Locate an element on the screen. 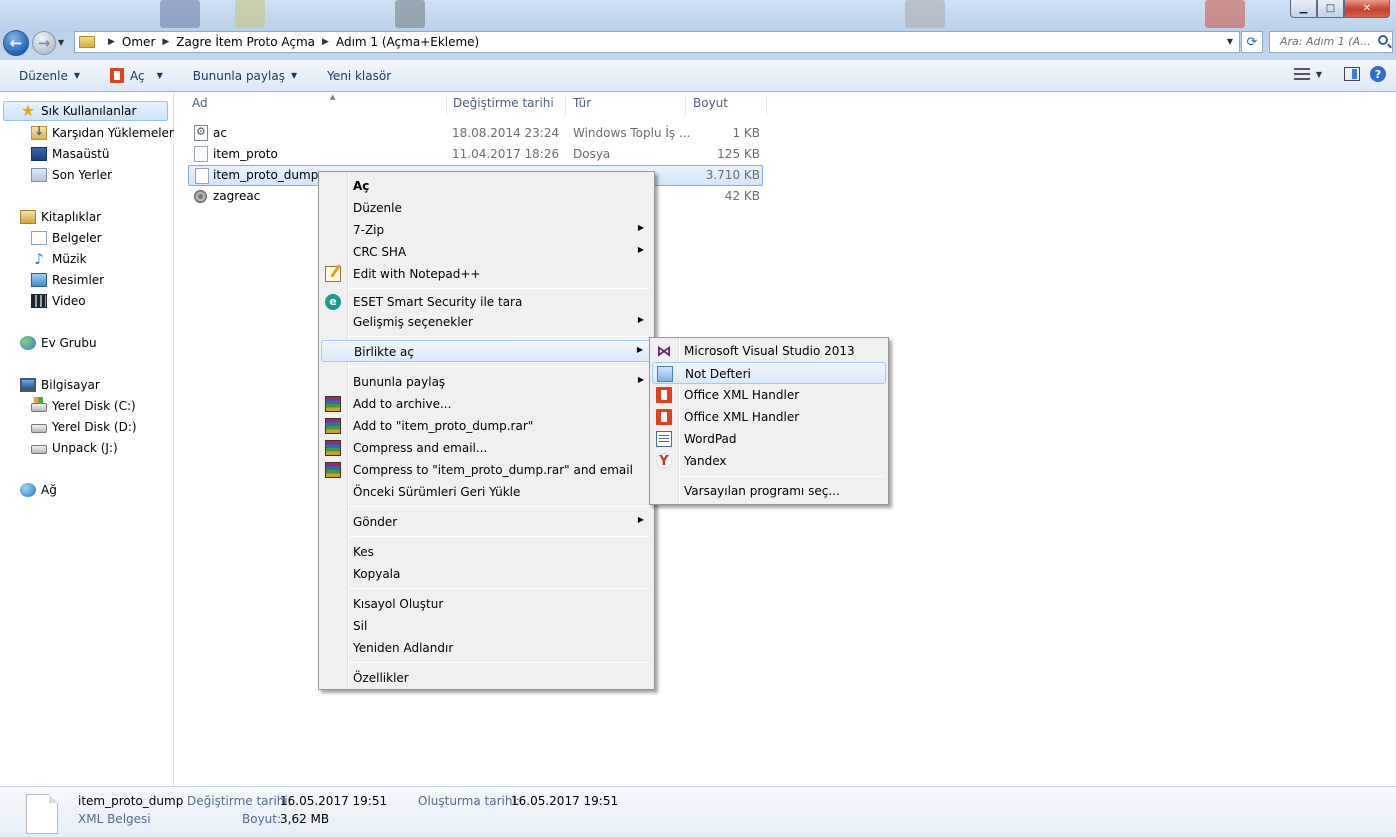  nav-videos: Video is located at coordinates (58, 301).